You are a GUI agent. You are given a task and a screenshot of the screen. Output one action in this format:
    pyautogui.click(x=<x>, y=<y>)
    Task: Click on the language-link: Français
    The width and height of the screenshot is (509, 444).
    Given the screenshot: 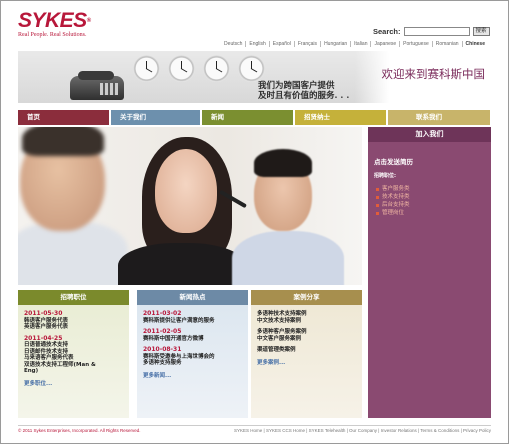 What is the action you would take?
    pyautogui.click(x=306, y=44)
    